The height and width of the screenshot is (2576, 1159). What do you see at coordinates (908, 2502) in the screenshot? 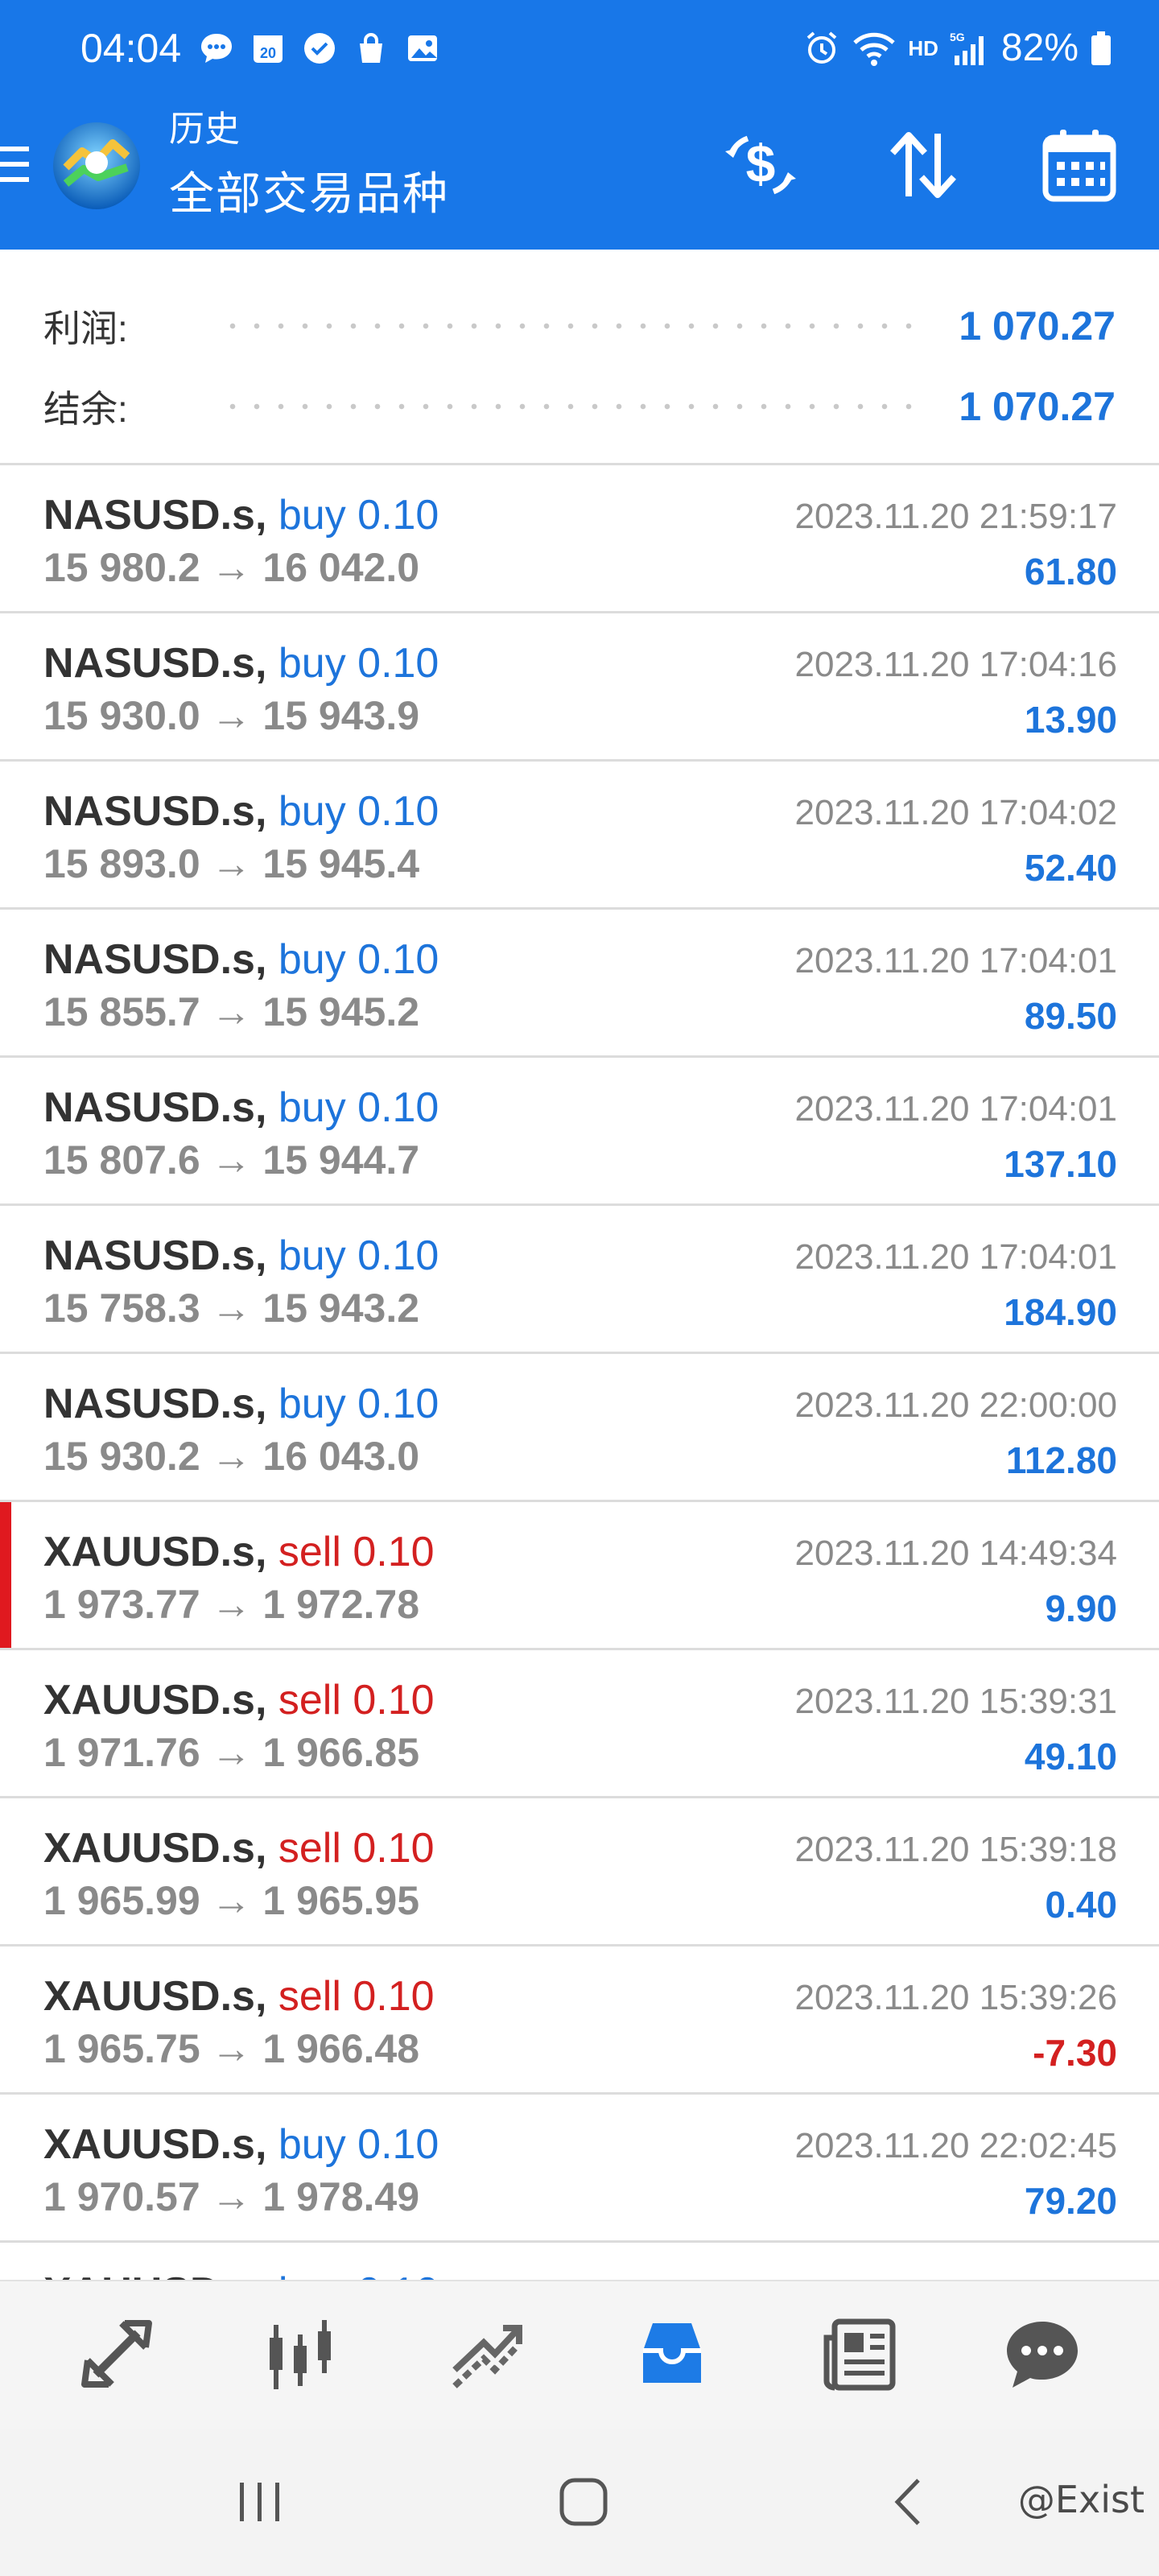
I see `back-button` at bounding box center [908, 2502].